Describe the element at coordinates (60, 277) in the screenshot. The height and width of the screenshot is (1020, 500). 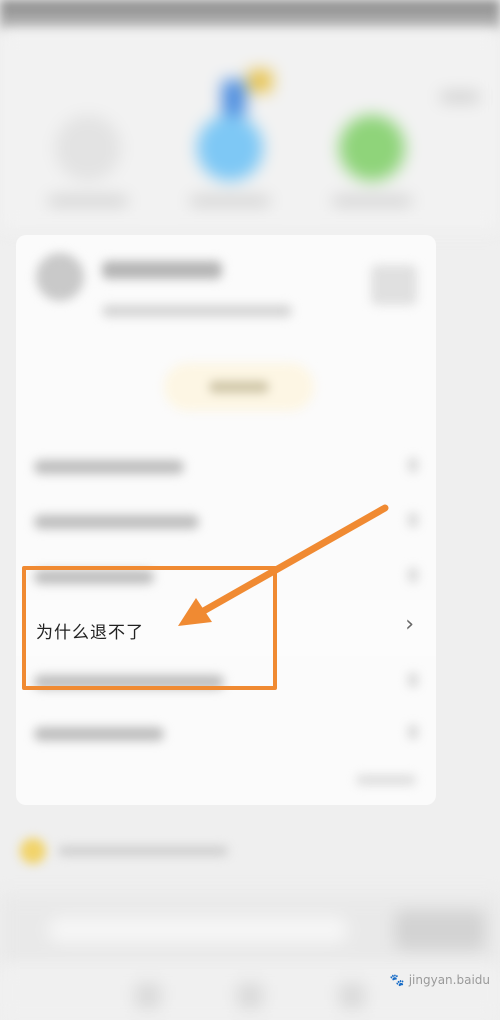
I see `avatar` at that location.